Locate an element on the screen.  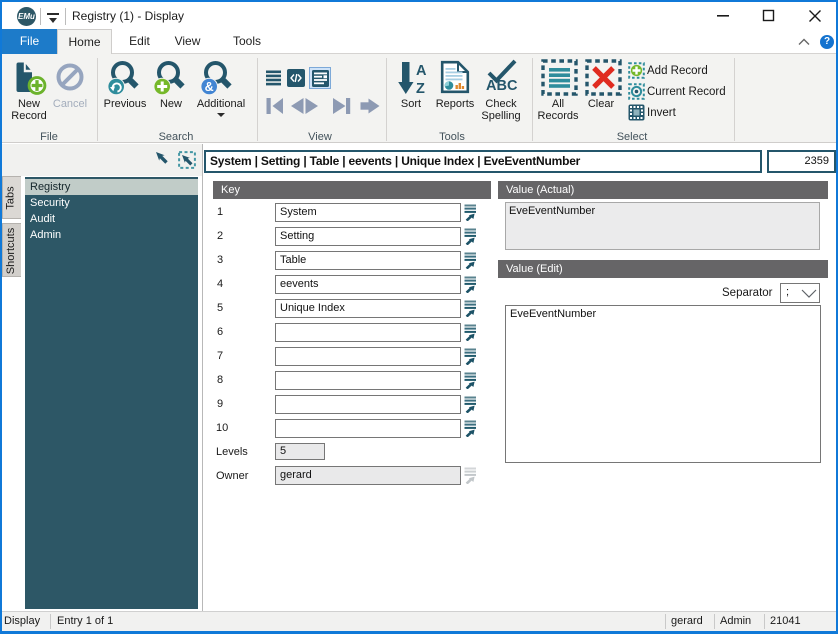
svg-text: A is located at coordinates (421, 71).